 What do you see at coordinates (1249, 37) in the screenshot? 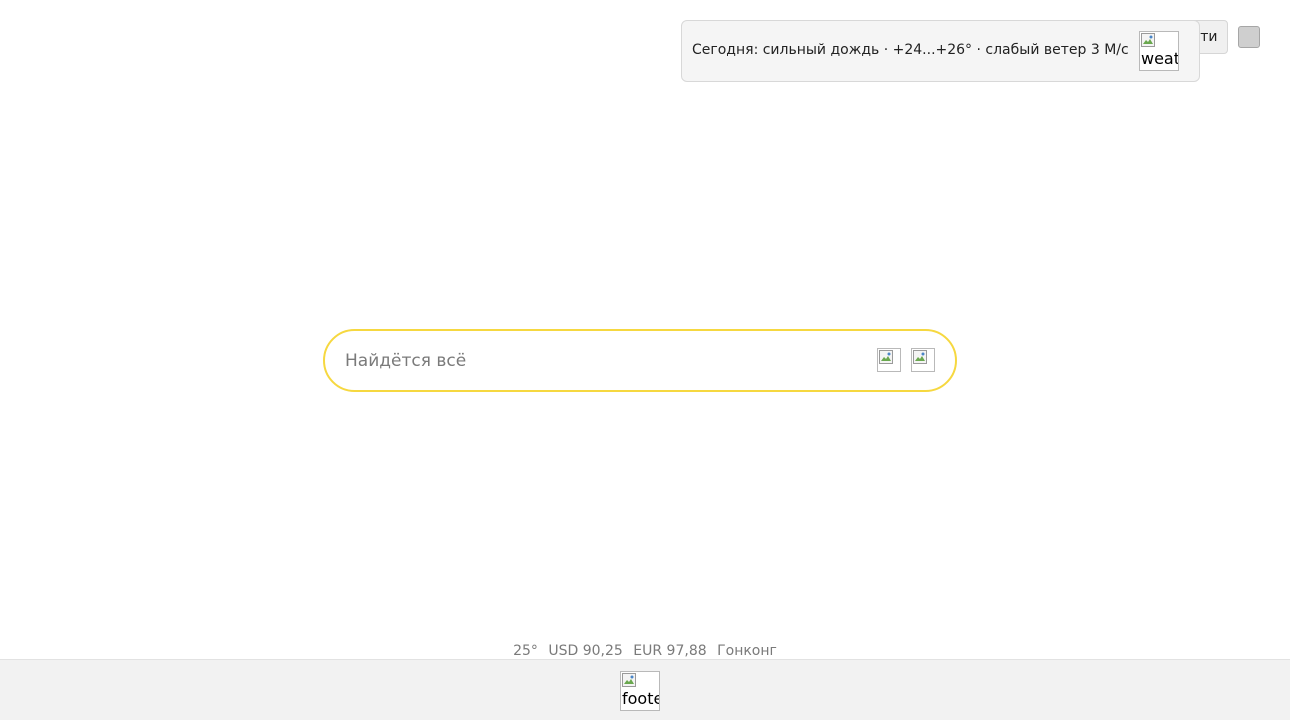
I see `menu-button` at bounding box center [1249, 37].